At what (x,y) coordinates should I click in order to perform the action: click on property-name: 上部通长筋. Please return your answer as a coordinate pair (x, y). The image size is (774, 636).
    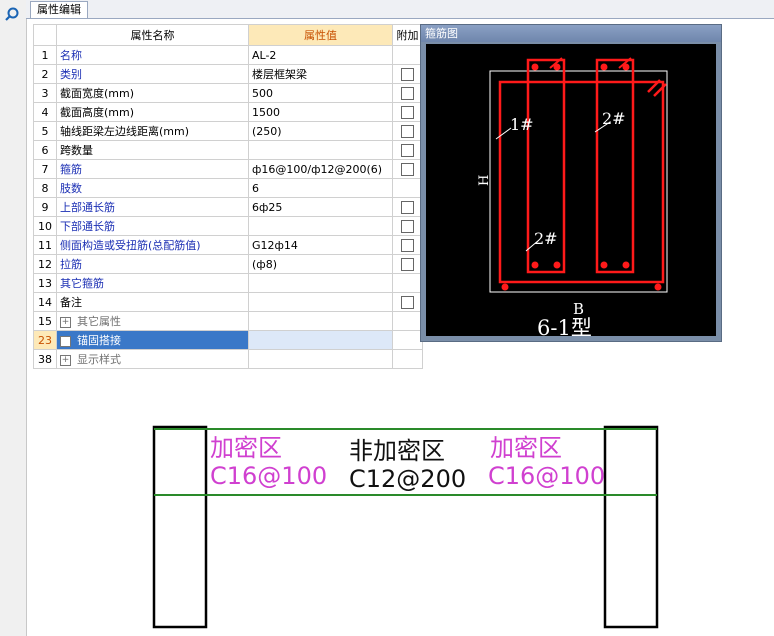
    Looking at the image, I should click on (152, 207).